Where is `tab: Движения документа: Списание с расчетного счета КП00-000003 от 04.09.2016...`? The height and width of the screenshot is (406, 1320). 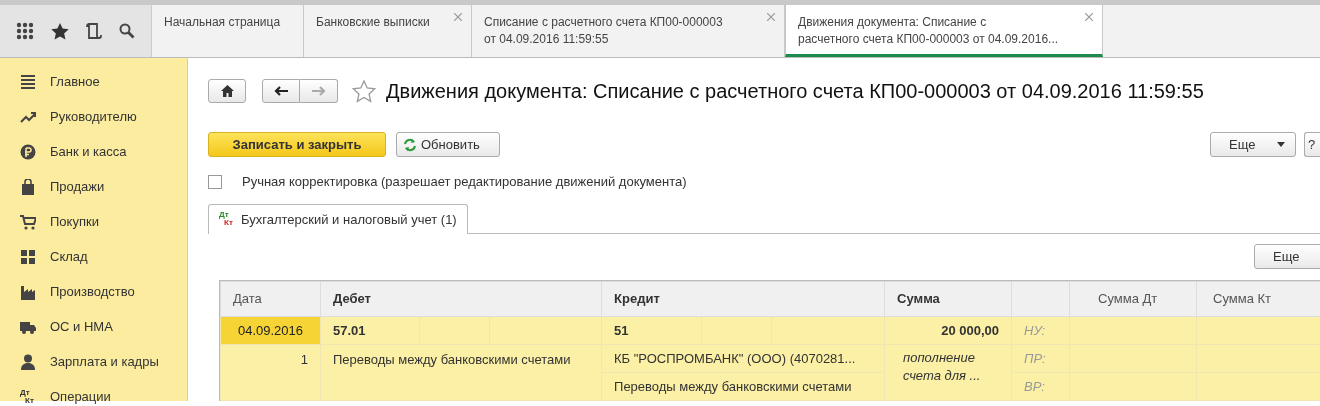
tab: Движения документа: Списание с расчетного счета КП00-000003 от 04.09.2016... is located at coordinates (944, 31).